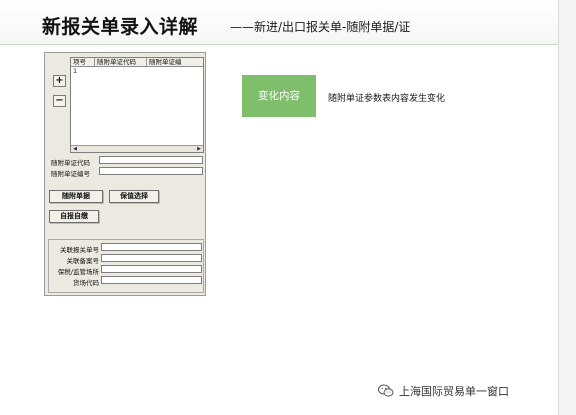  I want to click on table-row: 1, so click(137, 71).